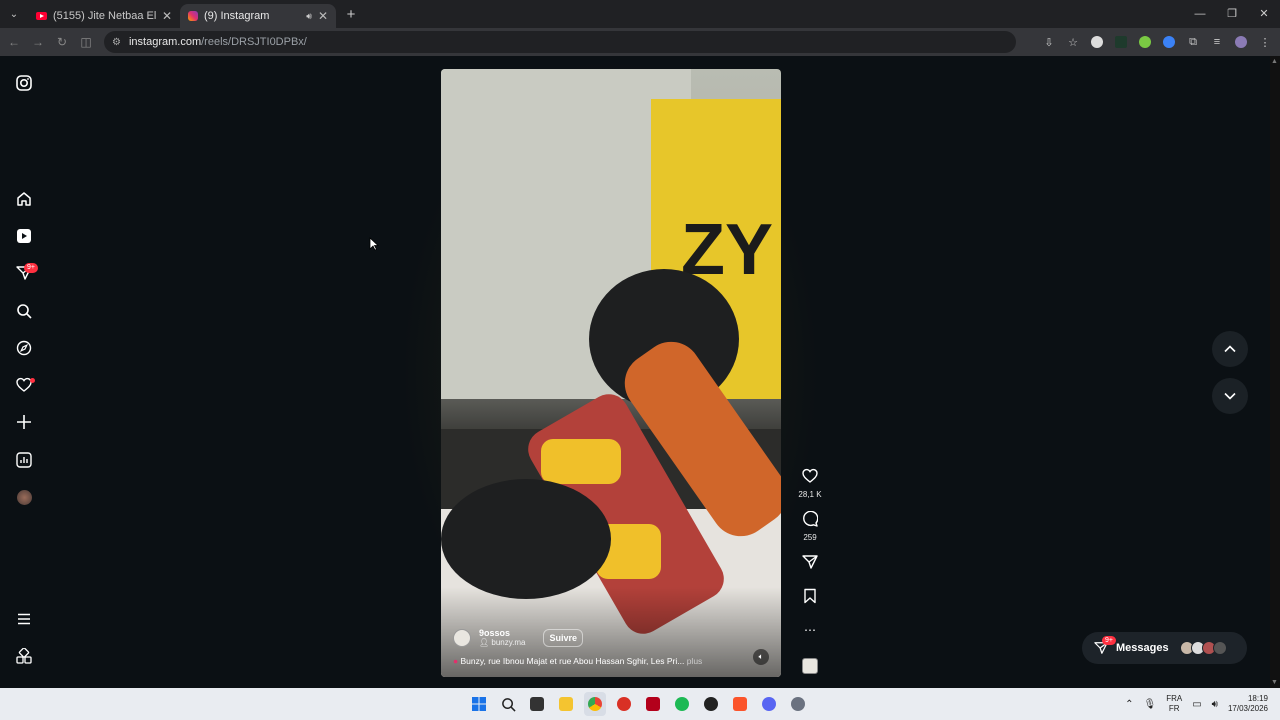 The image size is (1280, 720). I want to click on tab-instagram: (9) Instagram 🔊︎ ✕, so click(258, 16).